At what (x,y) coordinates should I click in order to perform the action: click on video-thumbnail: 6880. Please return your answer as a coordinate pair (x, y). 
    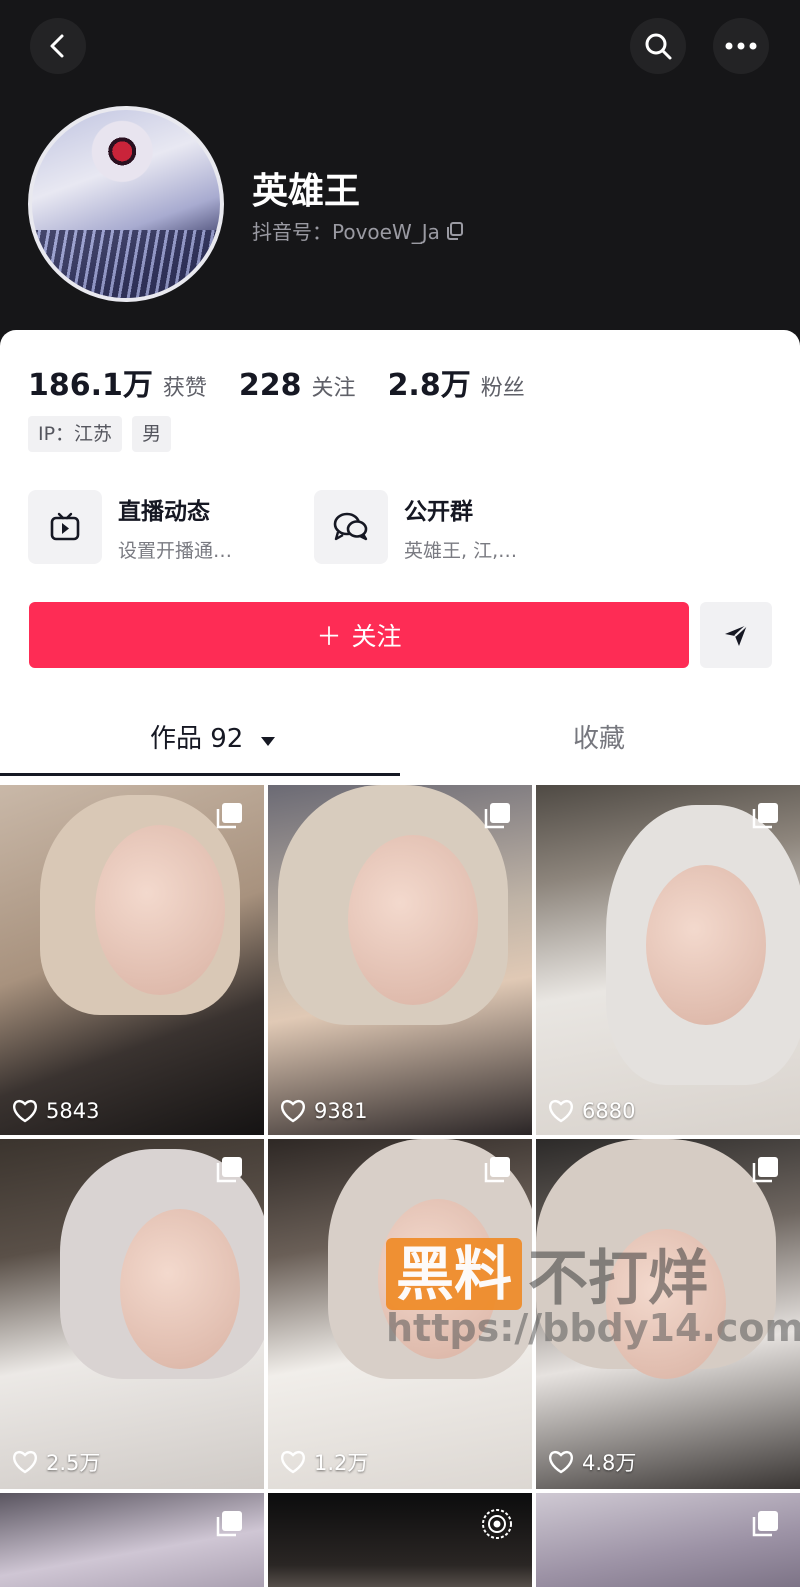
    Looking at the image, I should click on (668, 960).